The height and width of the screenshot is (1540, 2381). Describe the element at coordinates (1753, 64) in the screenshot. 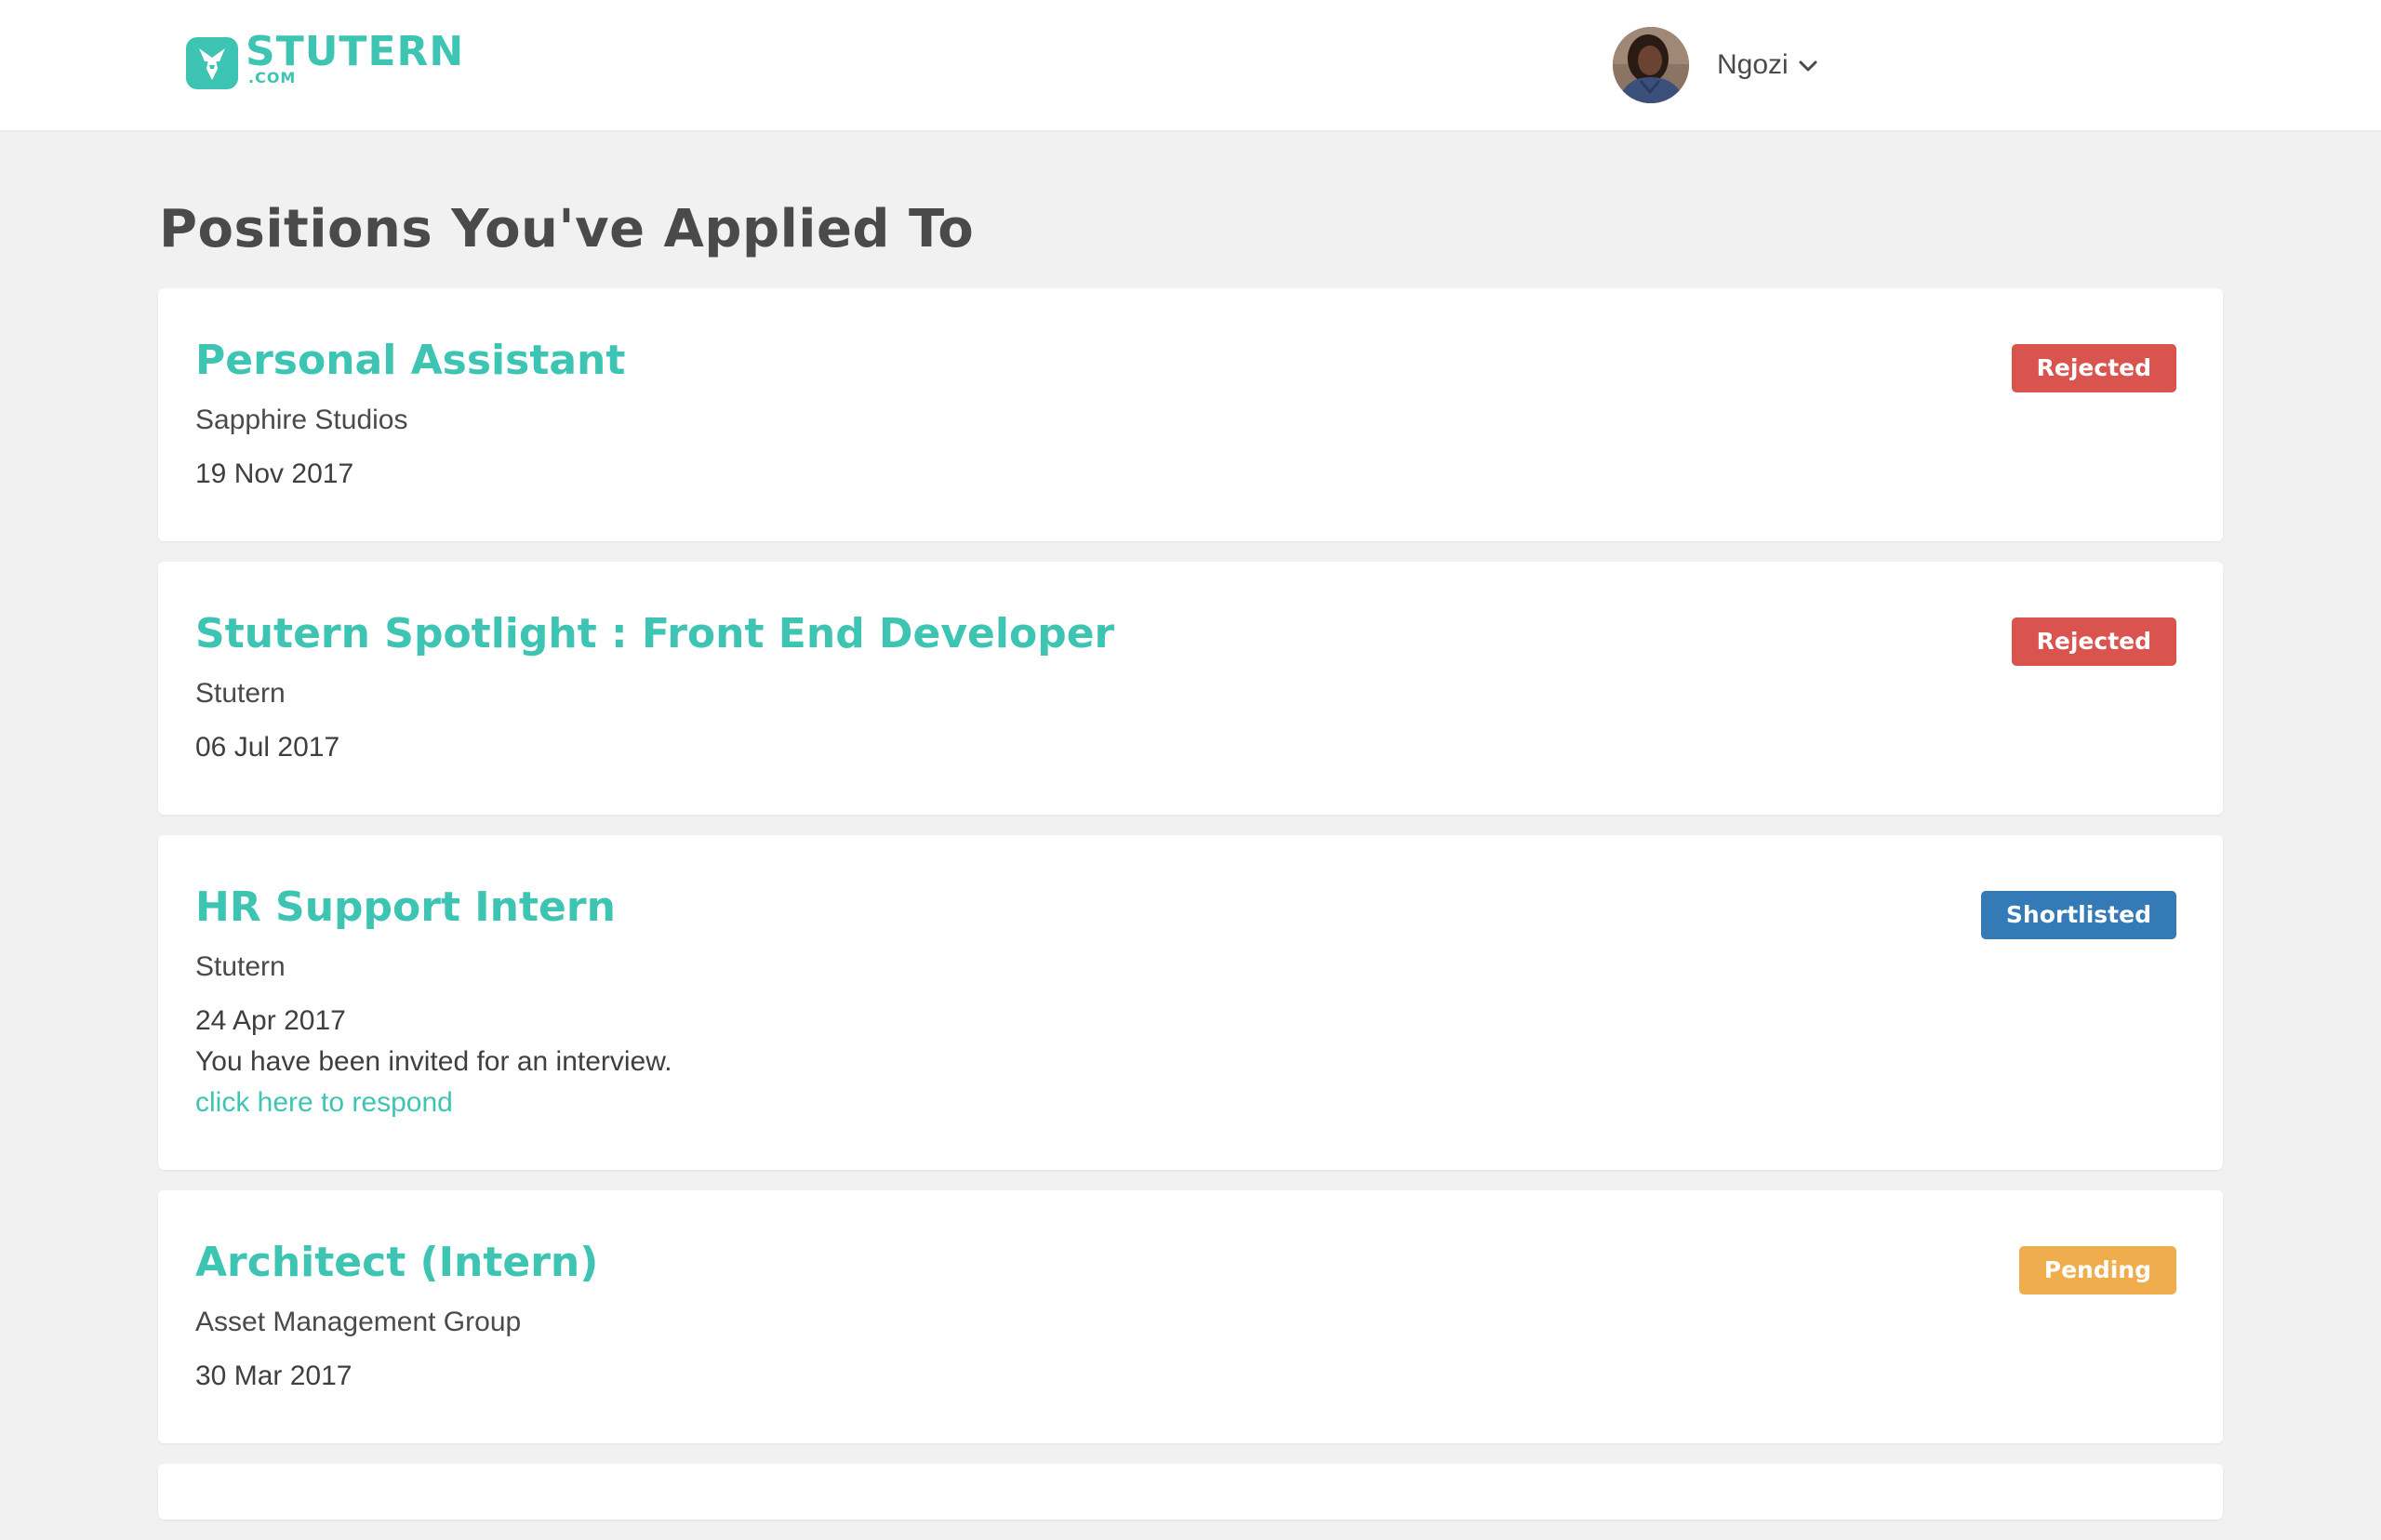

I see `user-name: Ngozi` at that location.